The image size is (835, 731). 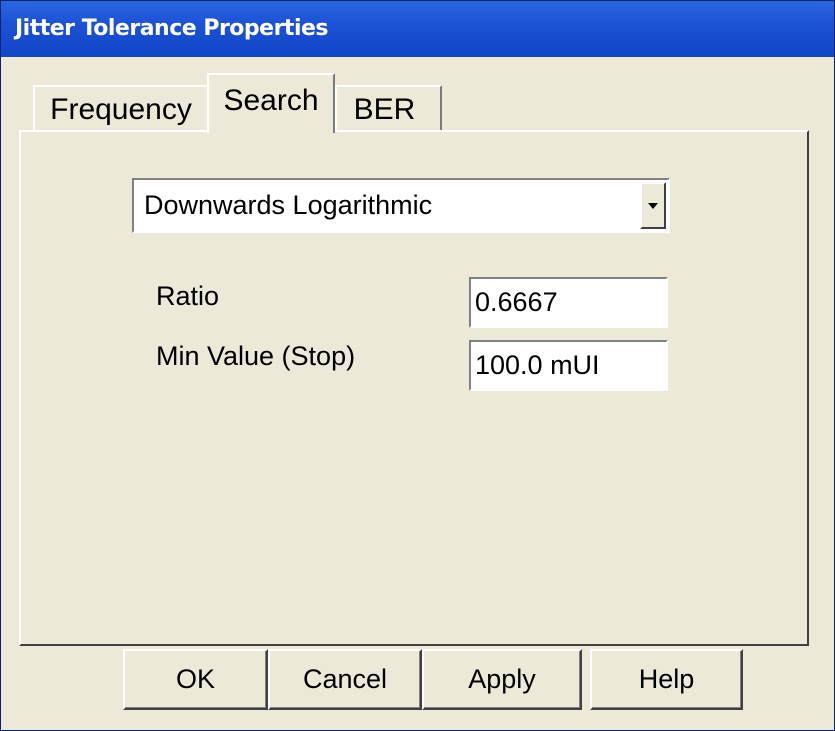 I want to click on chevron-down-icon, so click(x=653, y=206).